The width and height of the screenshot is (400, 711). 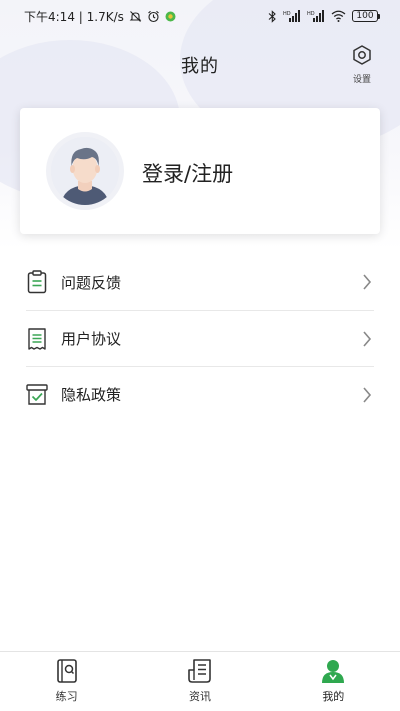 What do you see at coordinates (272, 16) in the screenshot?
I see `bluetooth-icon` at bounding box center [272, 16].